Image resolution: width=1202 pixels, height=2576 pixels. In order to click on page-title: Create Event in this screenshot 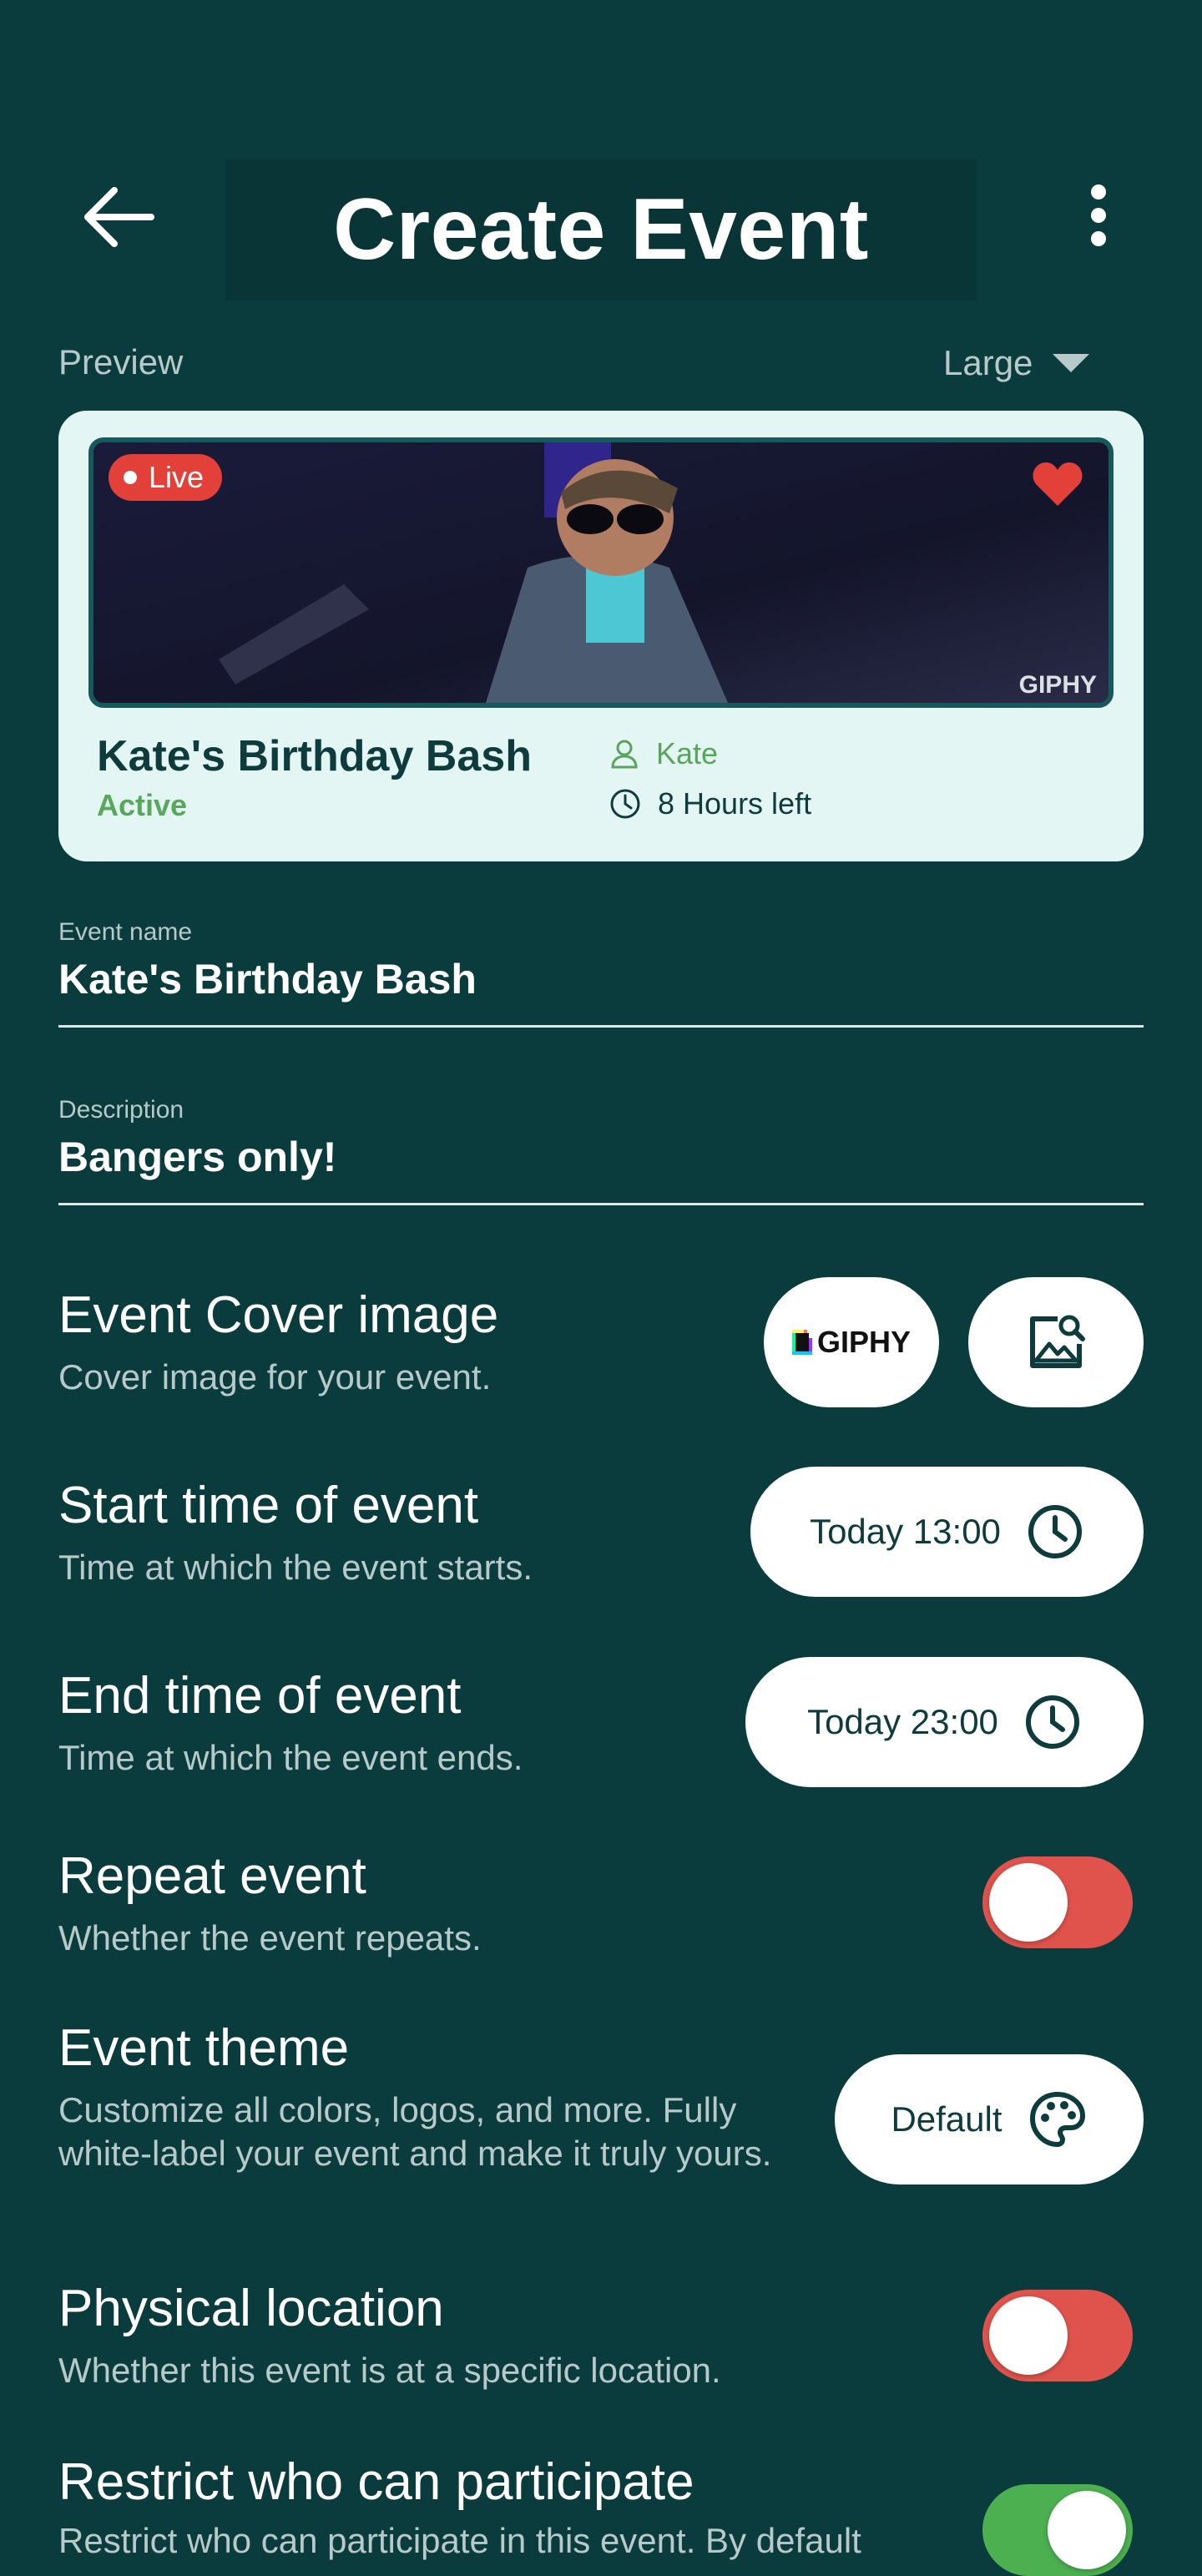, I will do `click(601, 229)`.